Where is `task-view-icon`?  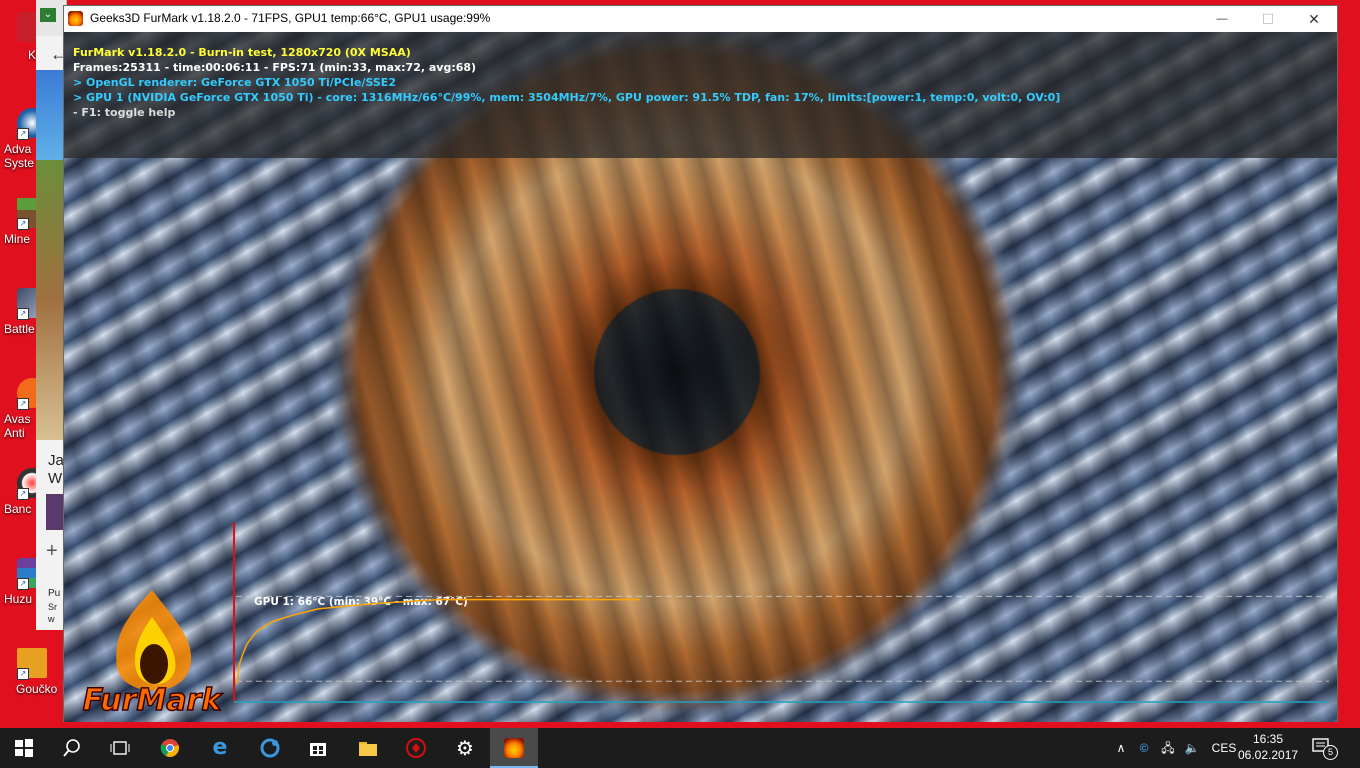
task-view-icon is located at coordinates (120, 748).